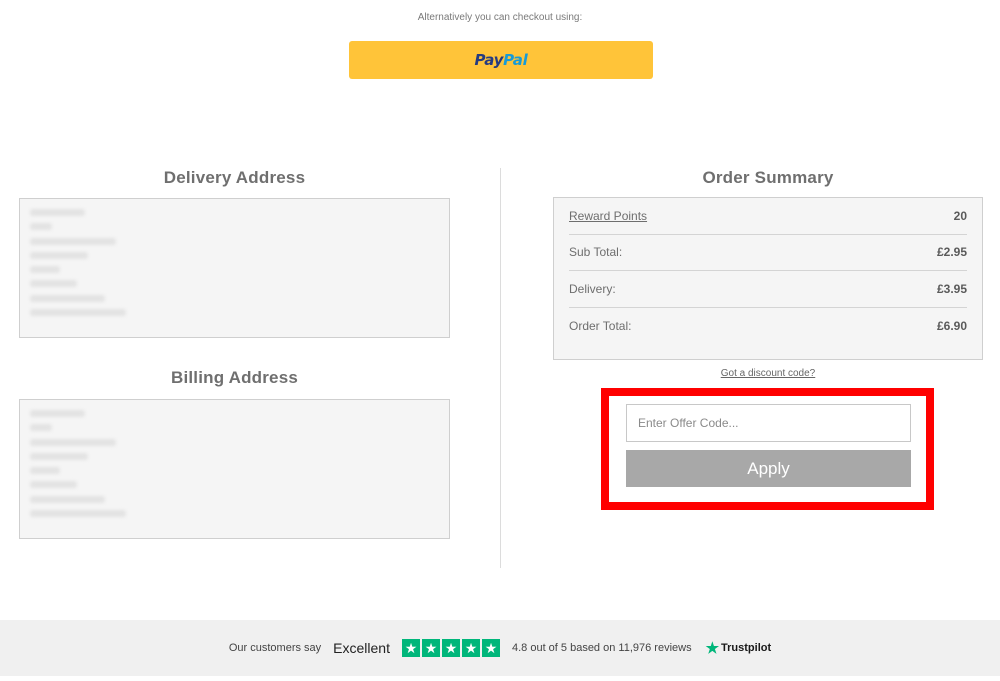  What do you see at coordinates (601, 648) in the screenshot?
I see `trustpilot-rating-text: 4.8 out of 5 based on 11,976 reviews` at bounding box center [601, 648].